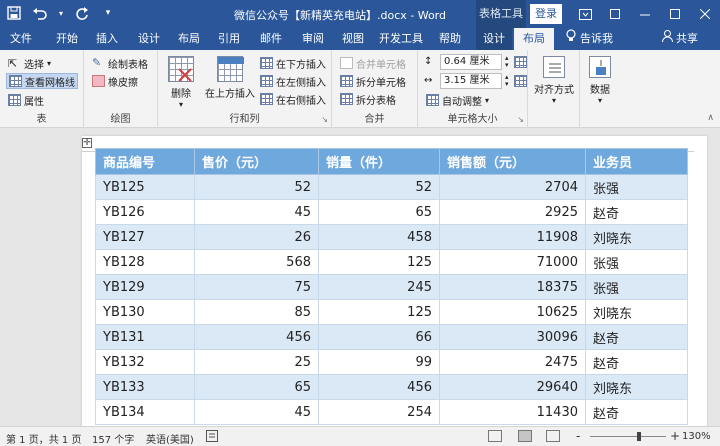  What do you see at coordinates (525, 436) in the screenshot?
I see `print-layout-icon` at bounding box center [525, 436].